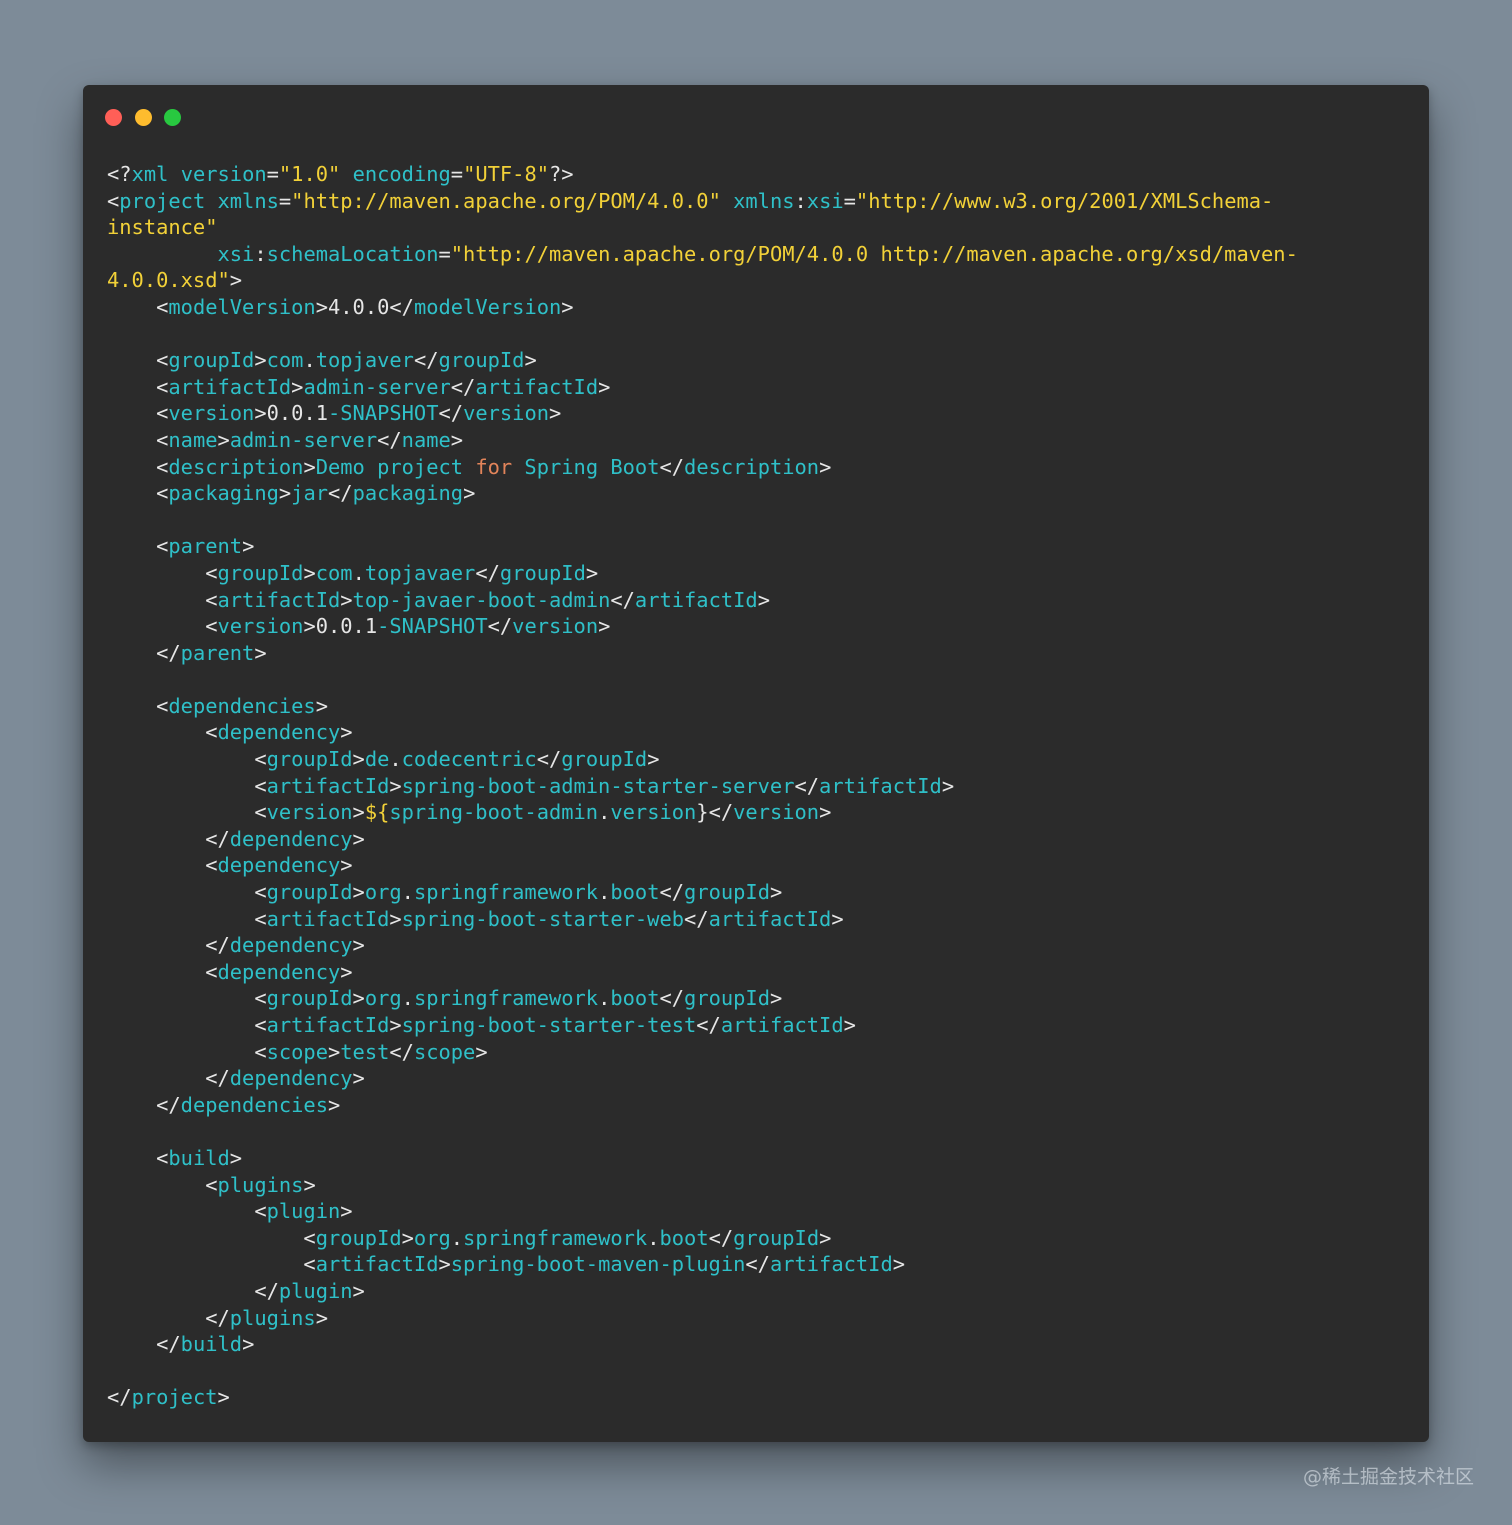 This screenshot has height=1525, width=1512. What do you see at coordinates (758, 360) in the screenshot?
I see `code-line: <groupId>com.topjaver</groupId>` at bounding box center [758, 360].